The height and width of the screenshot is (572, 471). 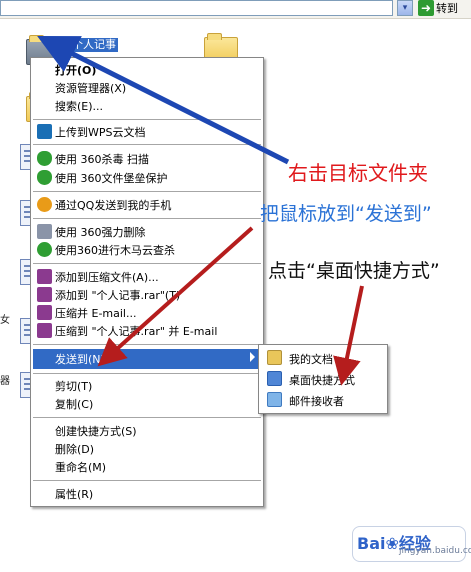 What do you see at coordinates (348, 335) in the screenshot?
I see `arrow-to-desktop-shortcut` at bounding box center [348, 335].